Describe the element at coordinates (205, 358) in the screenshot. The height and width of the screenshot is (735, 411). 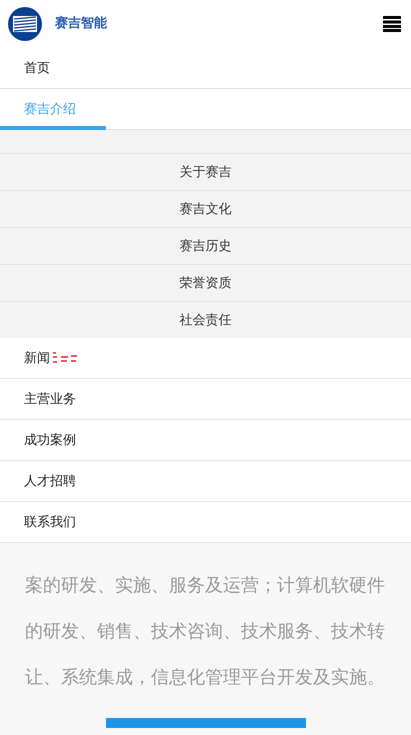
I see `nav-item: 新闻` at that location.